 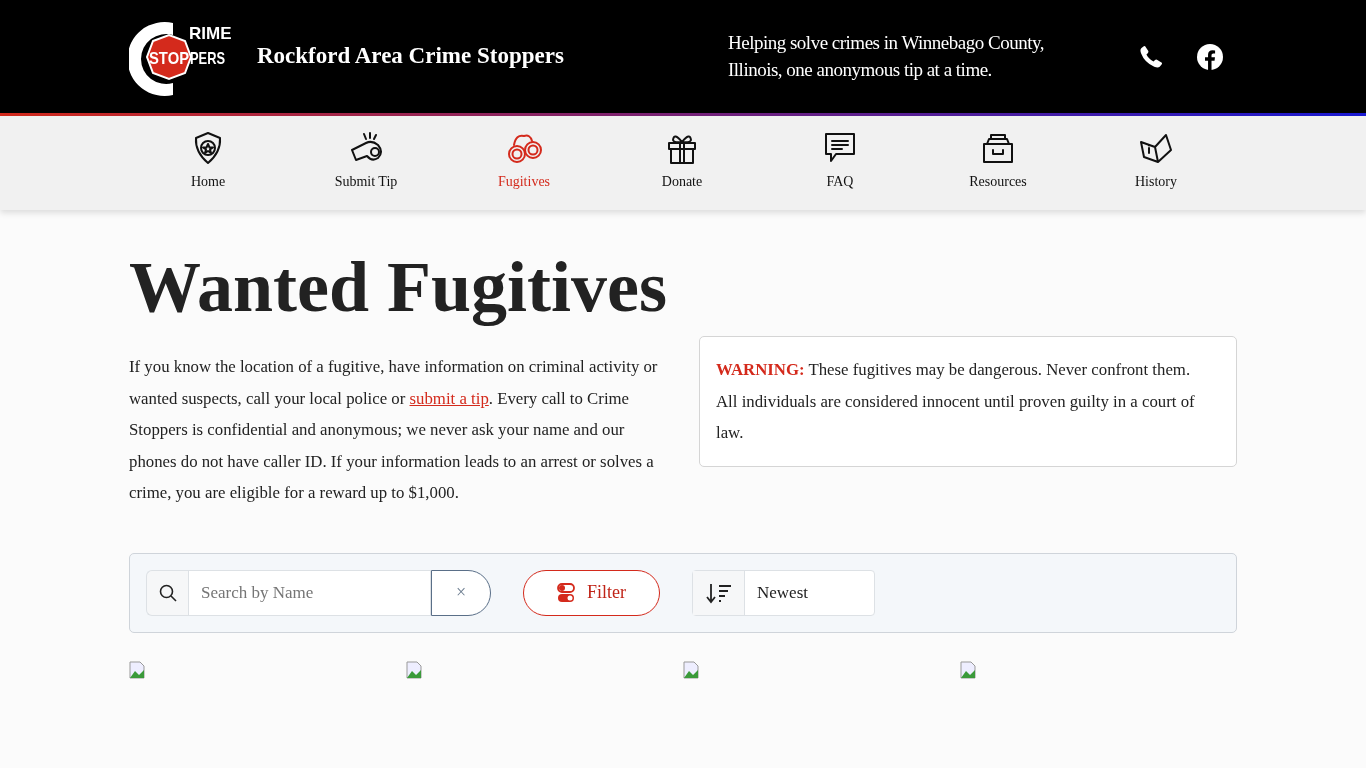 What do you see at coordinates (566, 592) in the screenshot?
I see `toggle-icon` at bounding box center [566, 592].